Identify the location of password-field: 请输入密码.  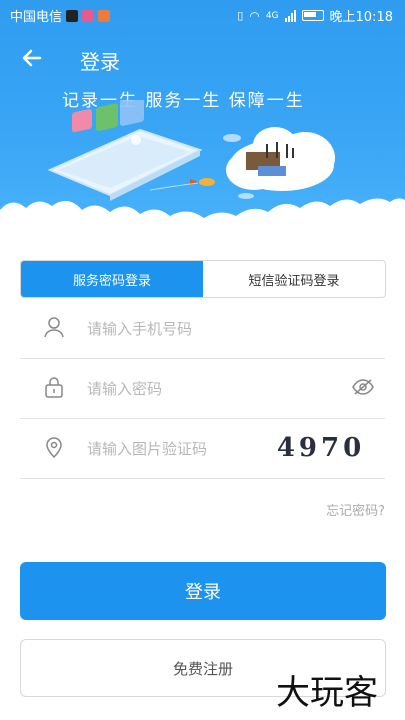
(202, 388).